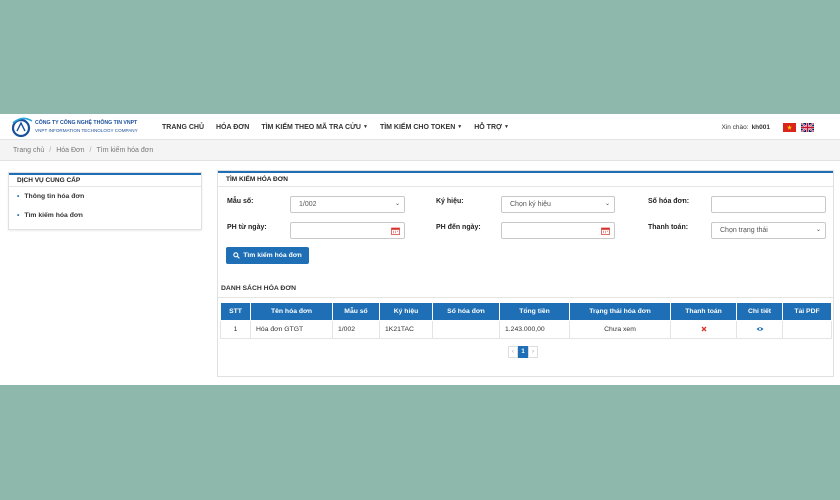 This screenshot has width=840, height=500. Describe the element at coordinates (458, 227) in the screenshot. I see `ph-den-ngay-label: PH đến ngày:` at that location.